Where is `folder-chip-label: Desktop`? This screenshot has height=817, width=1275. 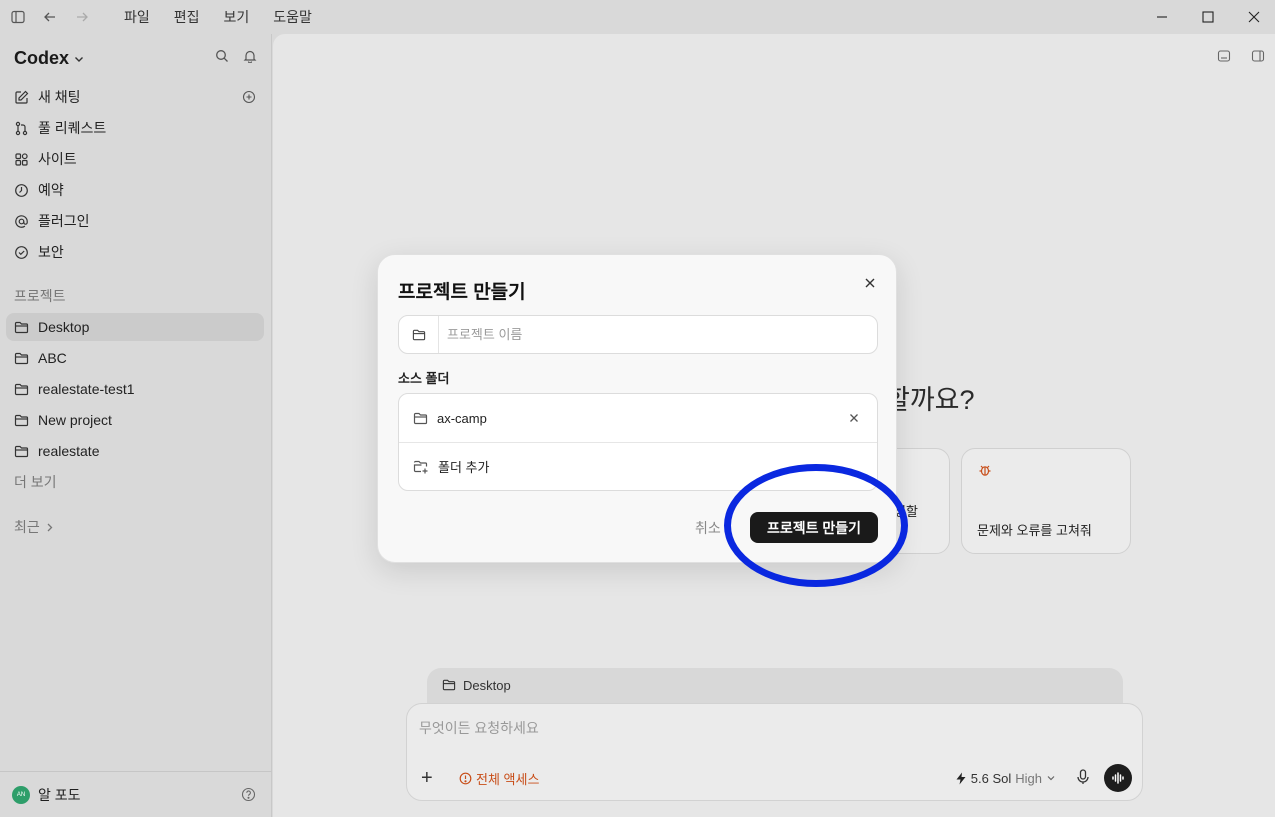 folder-chip-label: Desktop is located at coordinates (487, 685).